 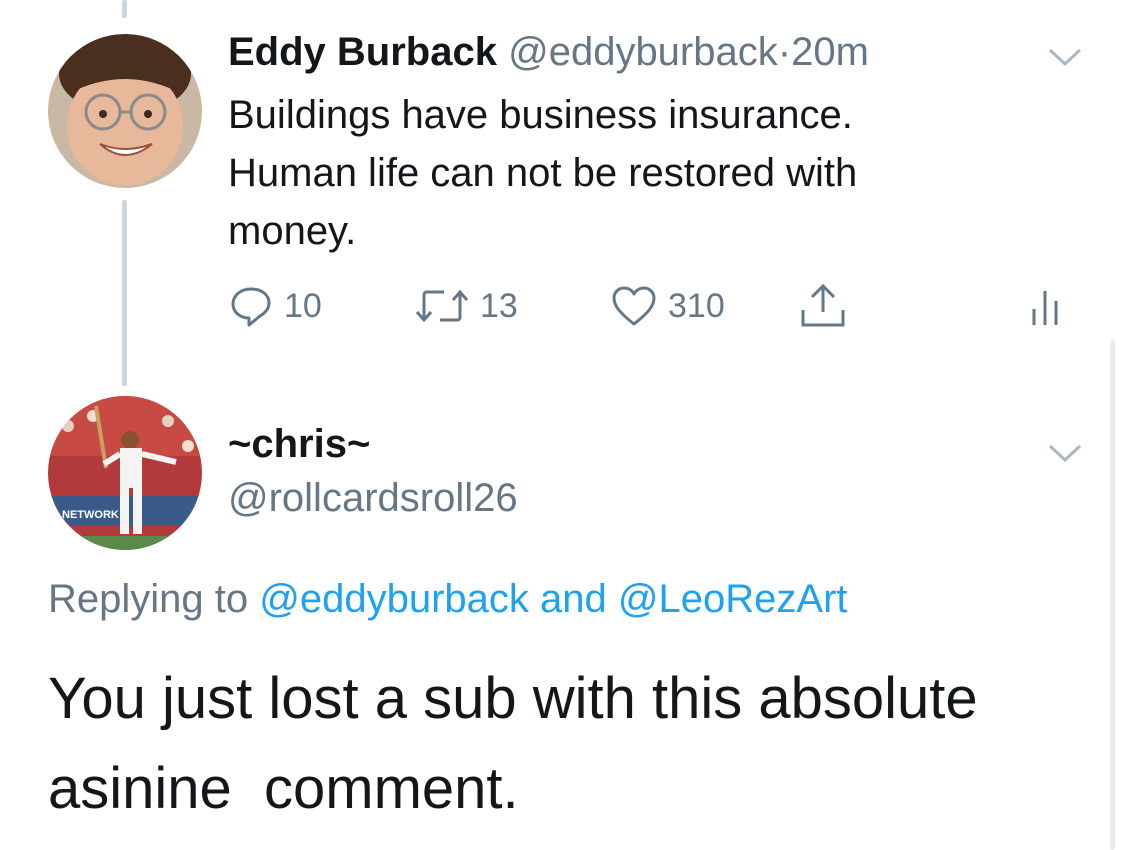 I want to click on avatar-eddy, so click(x=125, y=111).